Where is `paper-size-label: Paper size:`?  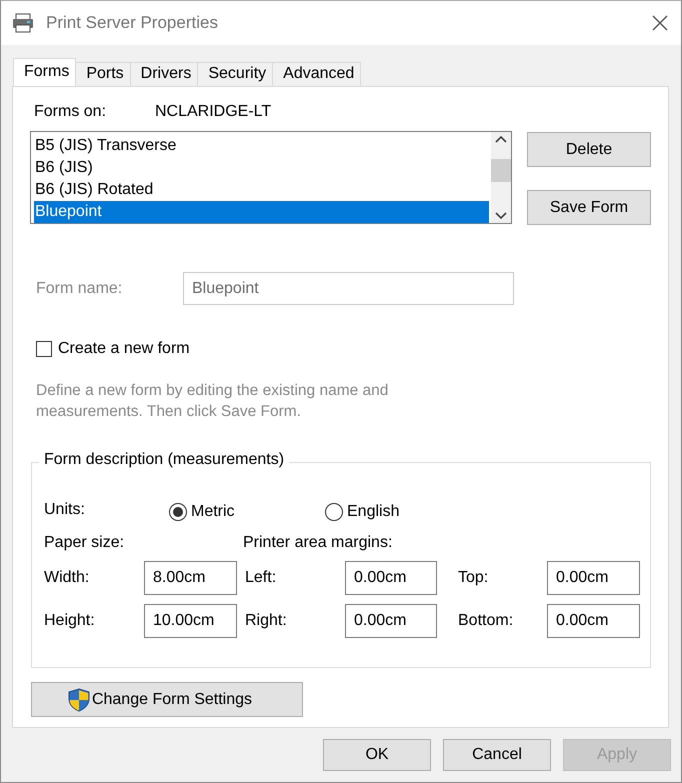 paper-size-label: Paper size: is located at coordinates (85, 543).